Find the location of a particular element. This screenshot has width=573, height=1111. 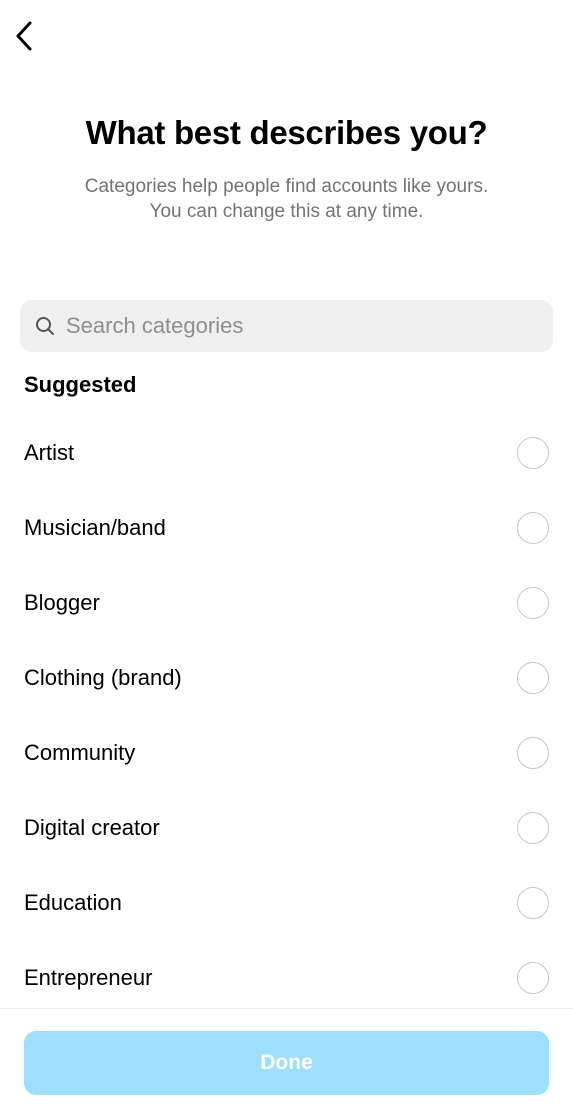

search-input is located at coordinates (309, 326).